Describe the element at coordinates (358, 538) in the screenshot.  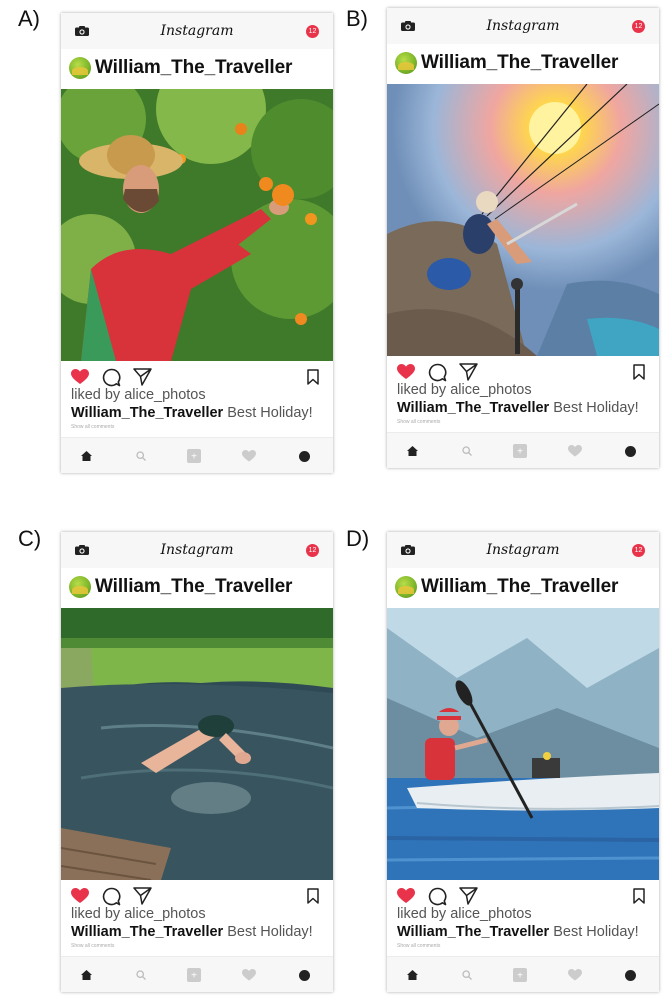
I see `option-label-d: D)` at that location.